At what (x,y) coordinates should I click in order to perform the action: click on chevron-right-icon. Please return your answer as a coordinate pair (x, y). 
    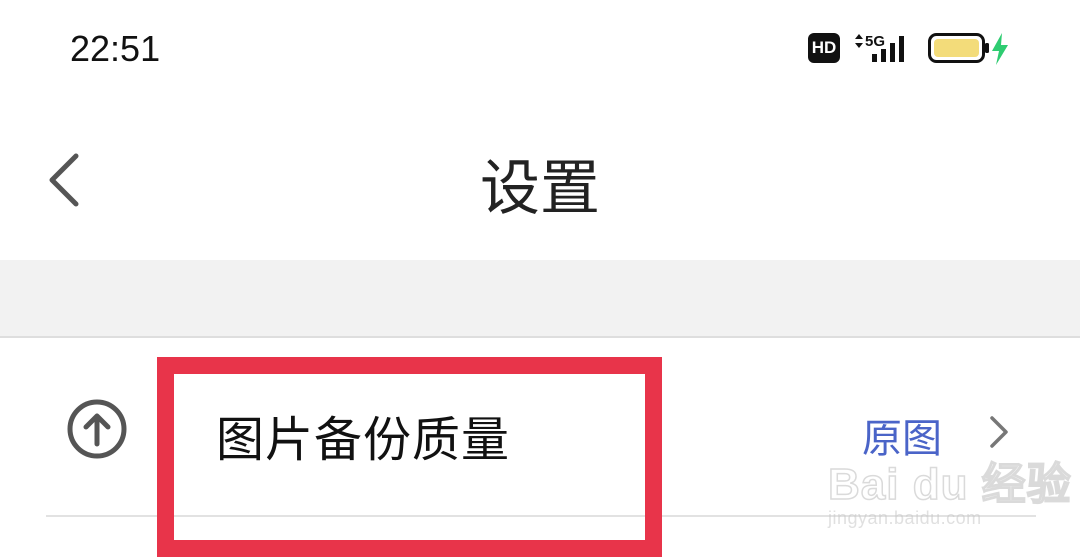
    Looking at the image, I should click on (999, 432).